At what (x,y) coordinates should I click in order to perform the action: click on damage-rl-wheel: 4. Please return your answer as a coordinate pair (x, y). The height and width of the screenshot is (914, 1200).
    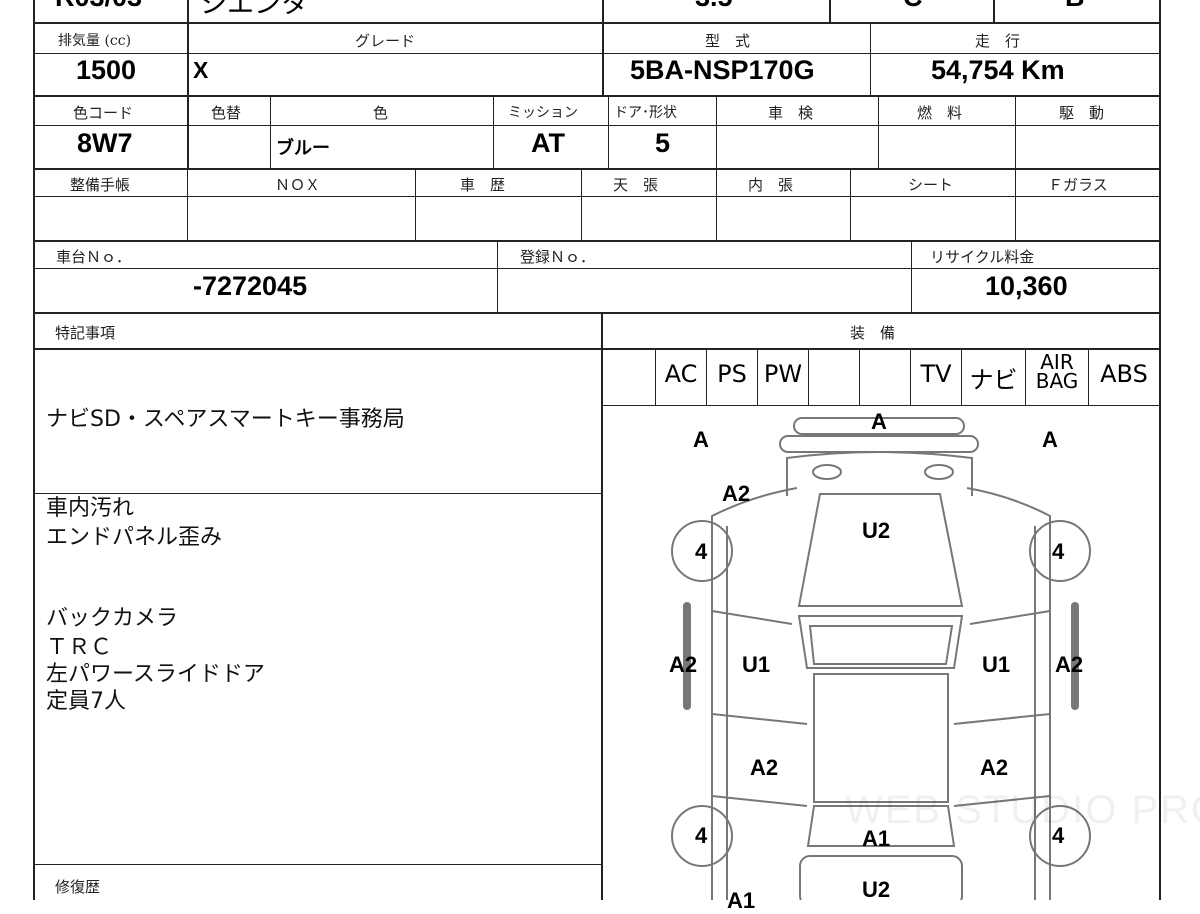
    Looking at the image, I should click on (701, 835).